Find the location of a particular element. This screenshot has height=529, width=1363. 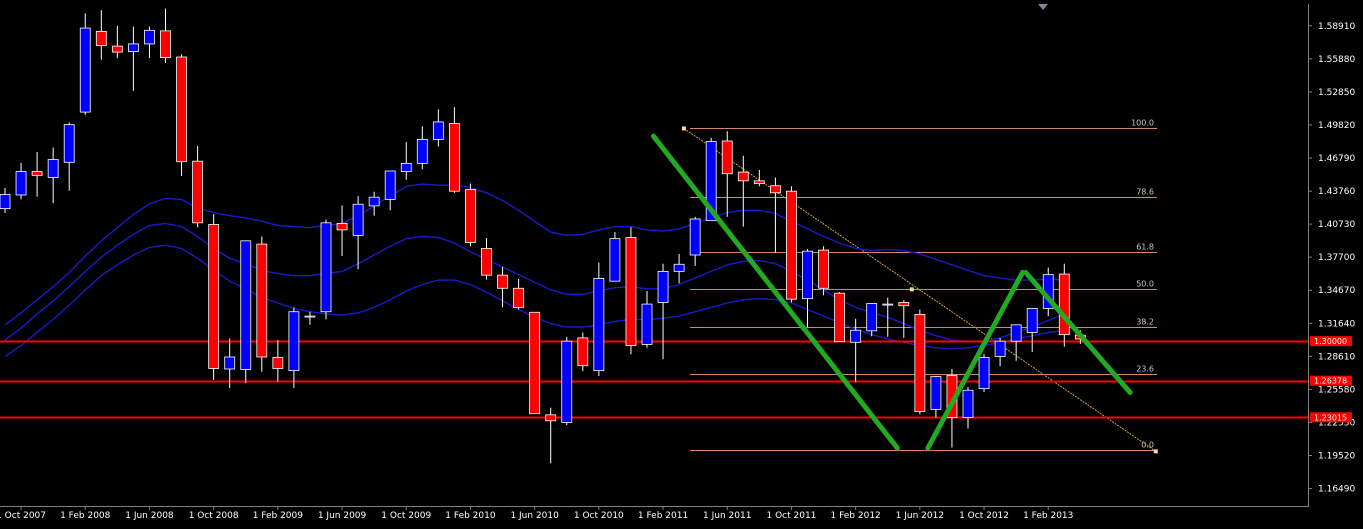

price-tick-label: 1.49820 is located at coordinates (1336, 126).